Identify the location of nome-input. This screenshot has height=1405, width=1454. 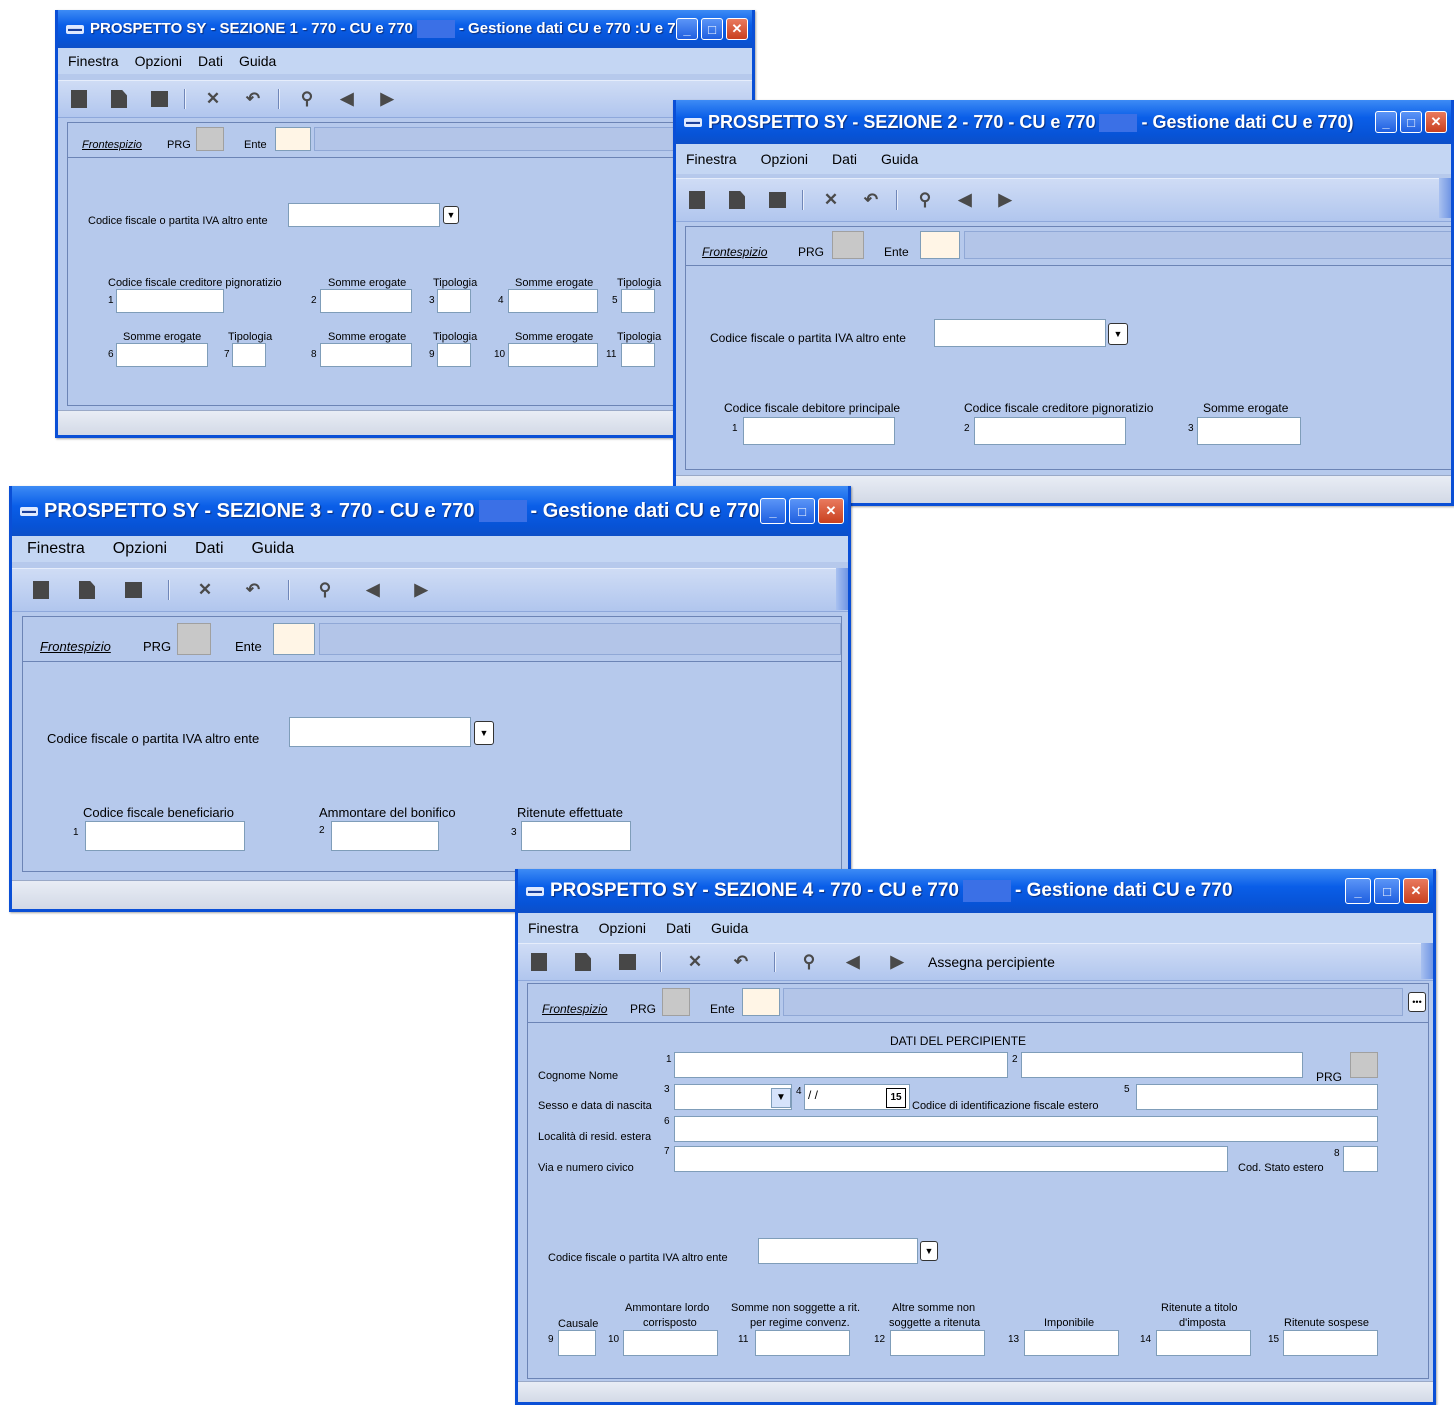
(1162, 1065).